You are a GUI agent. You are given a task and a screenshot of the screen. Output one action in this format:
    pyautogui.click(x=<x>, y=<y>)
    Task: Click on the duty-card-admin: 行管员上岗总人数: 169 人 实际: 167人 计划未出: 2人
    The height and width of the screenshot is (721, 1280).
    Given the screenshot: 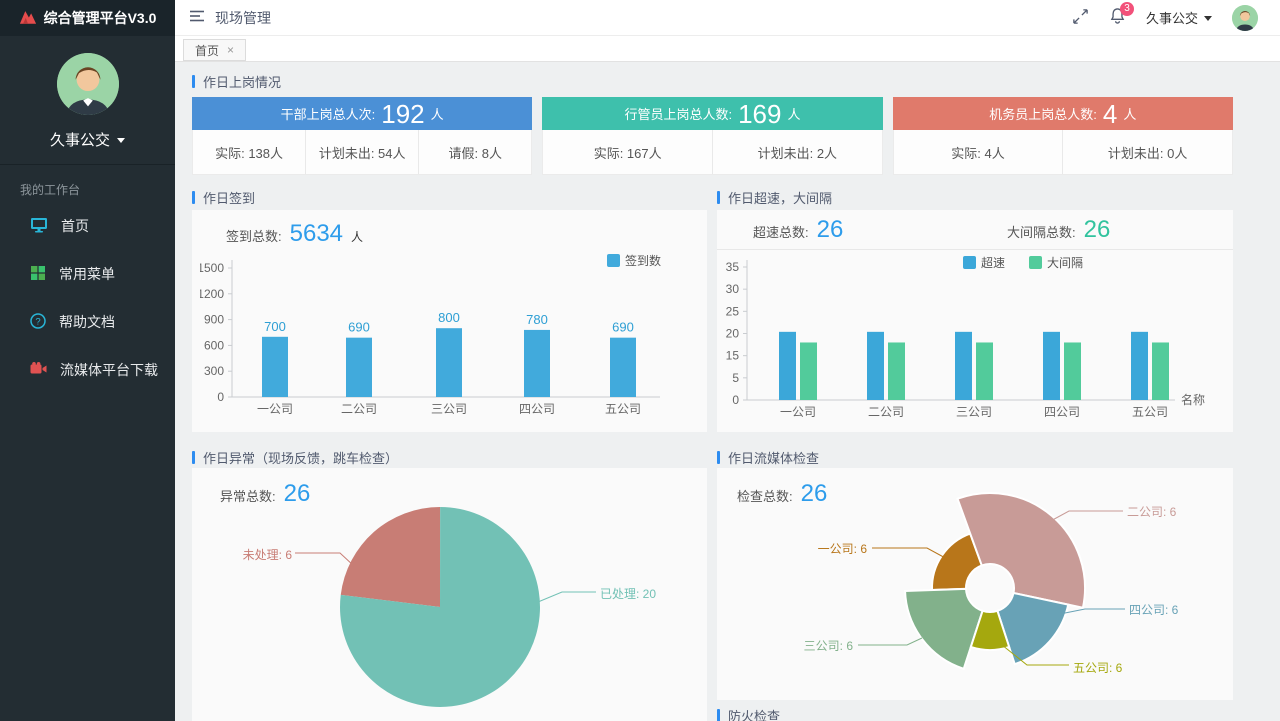 What is the action you would take?
    pyautogui.click(x=712, y=136)
    